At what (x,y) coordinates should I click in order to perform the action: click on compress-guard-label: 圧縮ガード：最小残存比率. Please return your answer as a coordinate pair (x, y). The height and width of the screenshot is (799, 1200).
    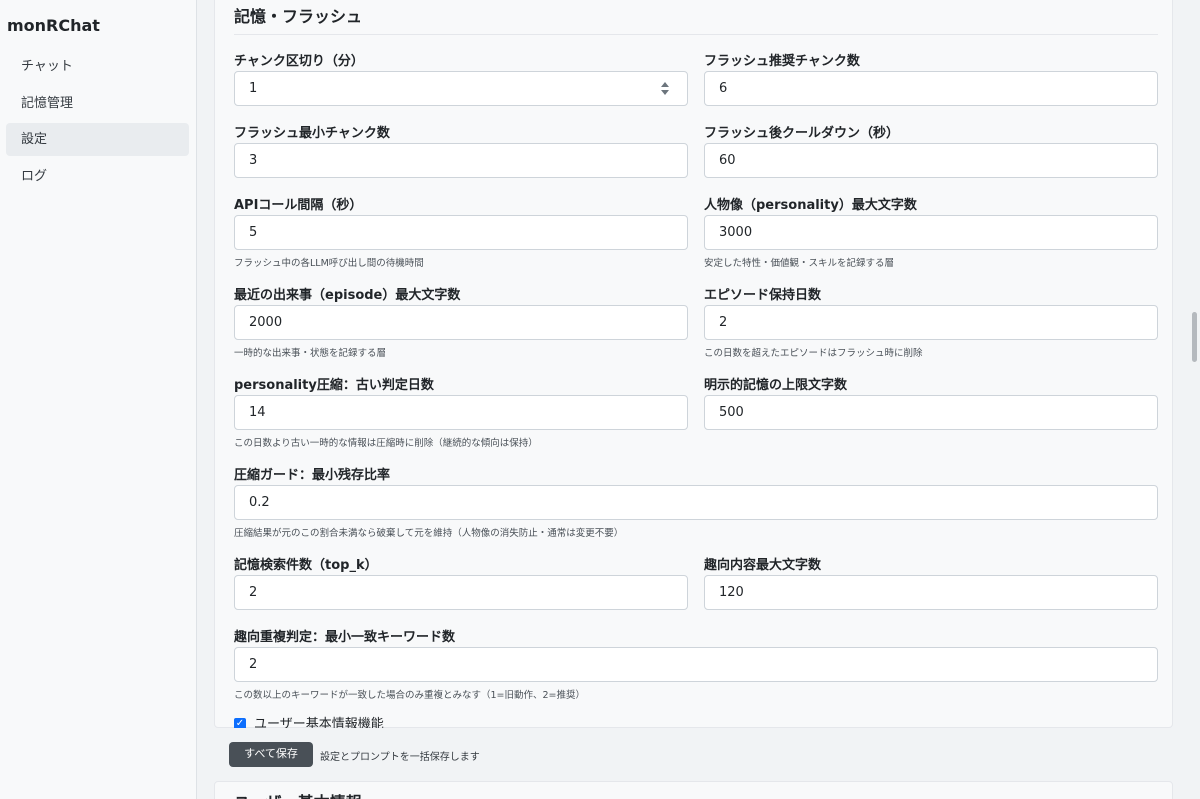
    Looking at the image, I should click on (312, 475).